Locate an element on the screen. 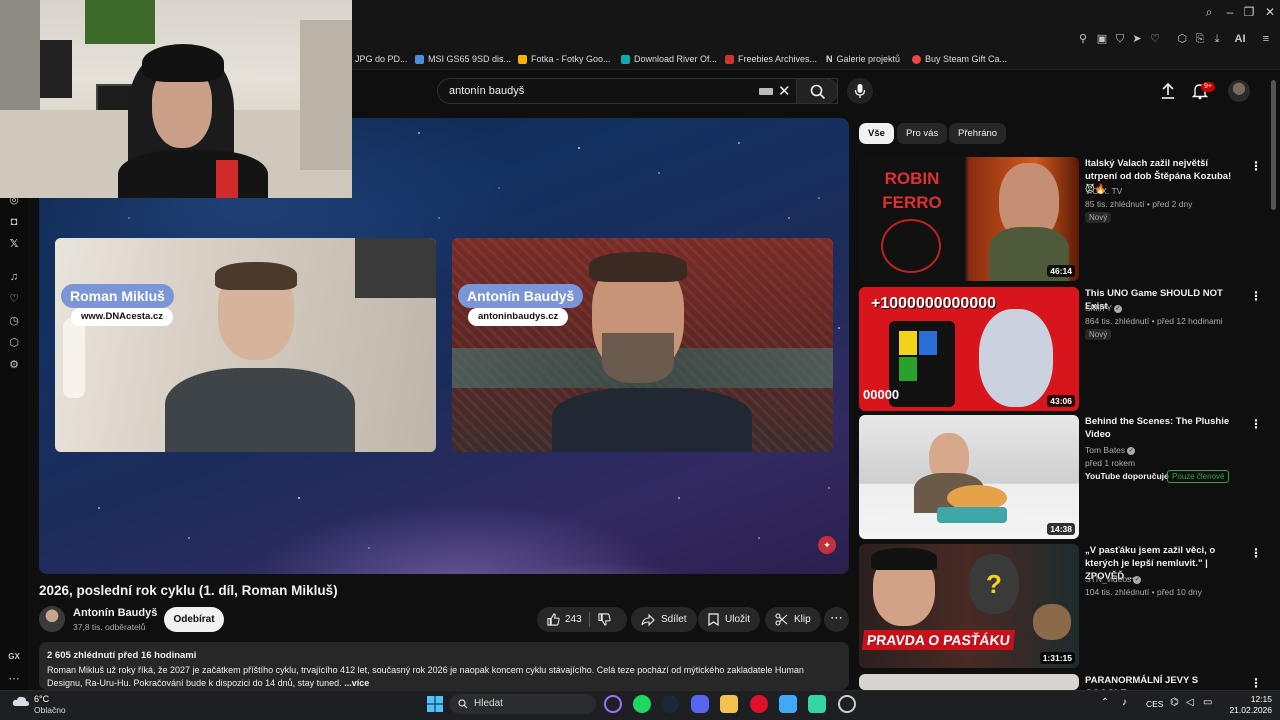 The height and width of the screenshot is (720, 1280). photos-app-icon is located at coordinates (788, 704).